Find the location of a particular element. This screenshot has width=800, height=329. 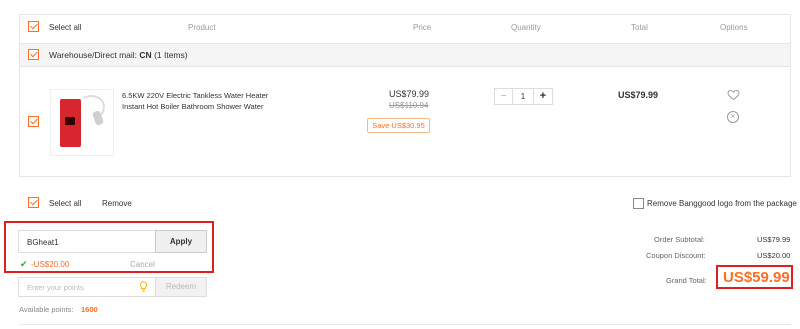

qty-minus-button: − is located at coordinates (504, 96).